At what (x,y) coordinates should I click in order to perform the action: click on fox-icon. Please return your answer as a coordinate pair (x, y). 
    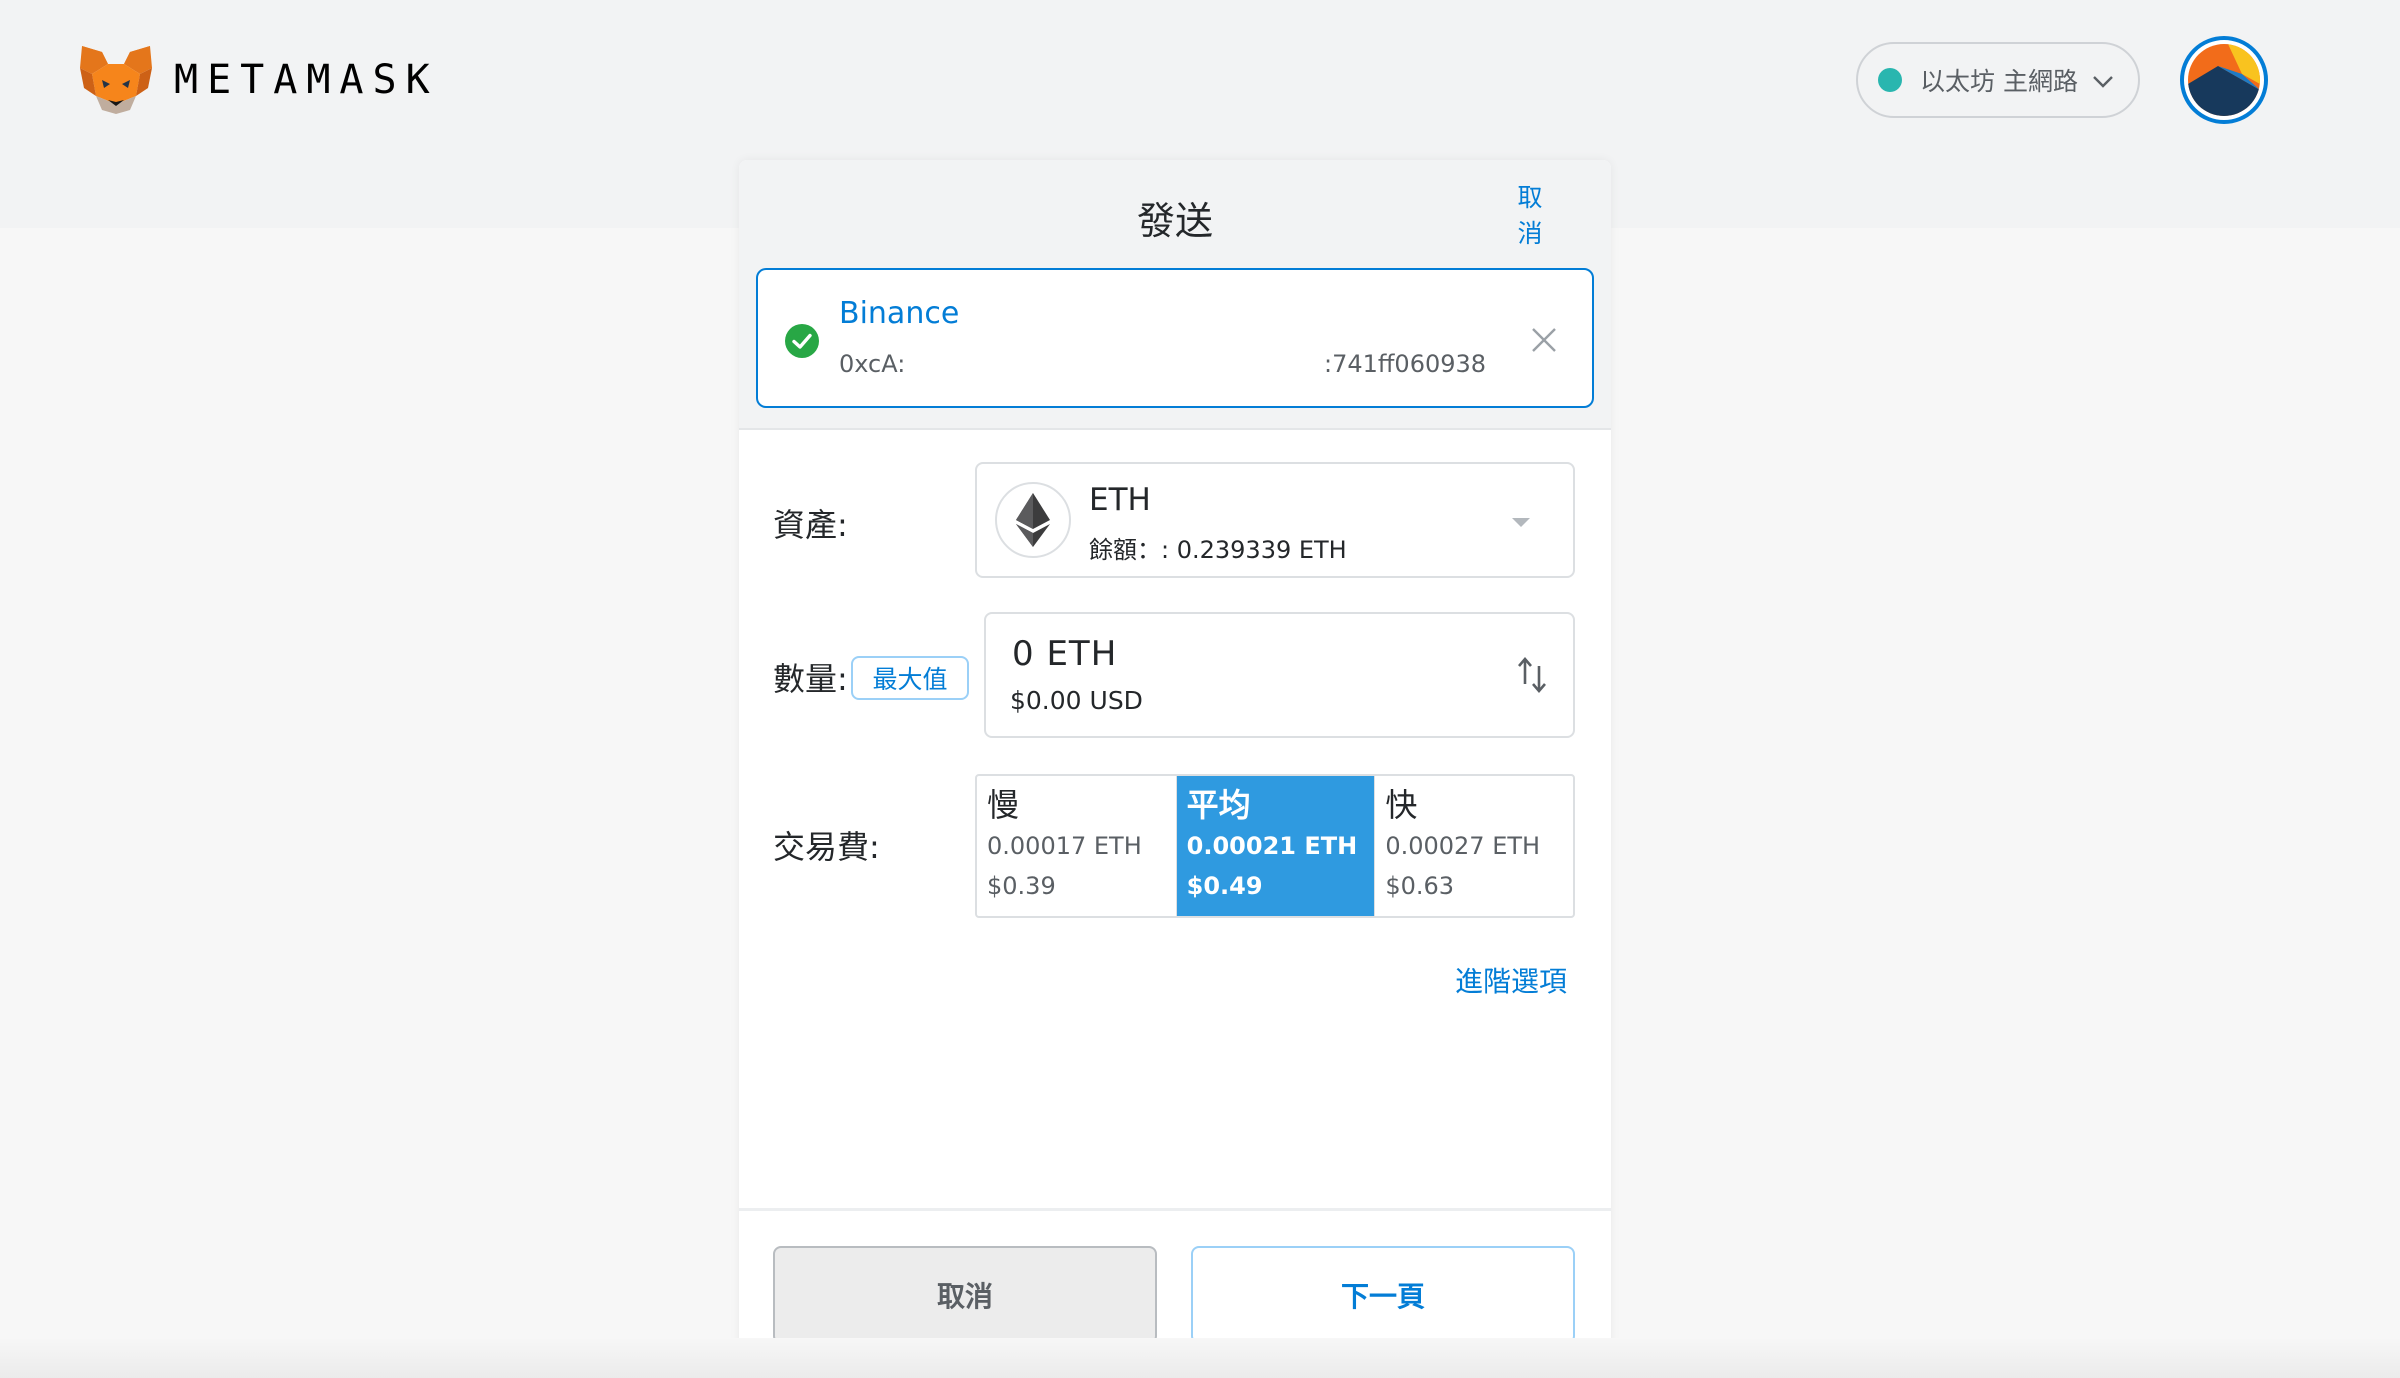
    Looking at the image, I should click on (116, 80).